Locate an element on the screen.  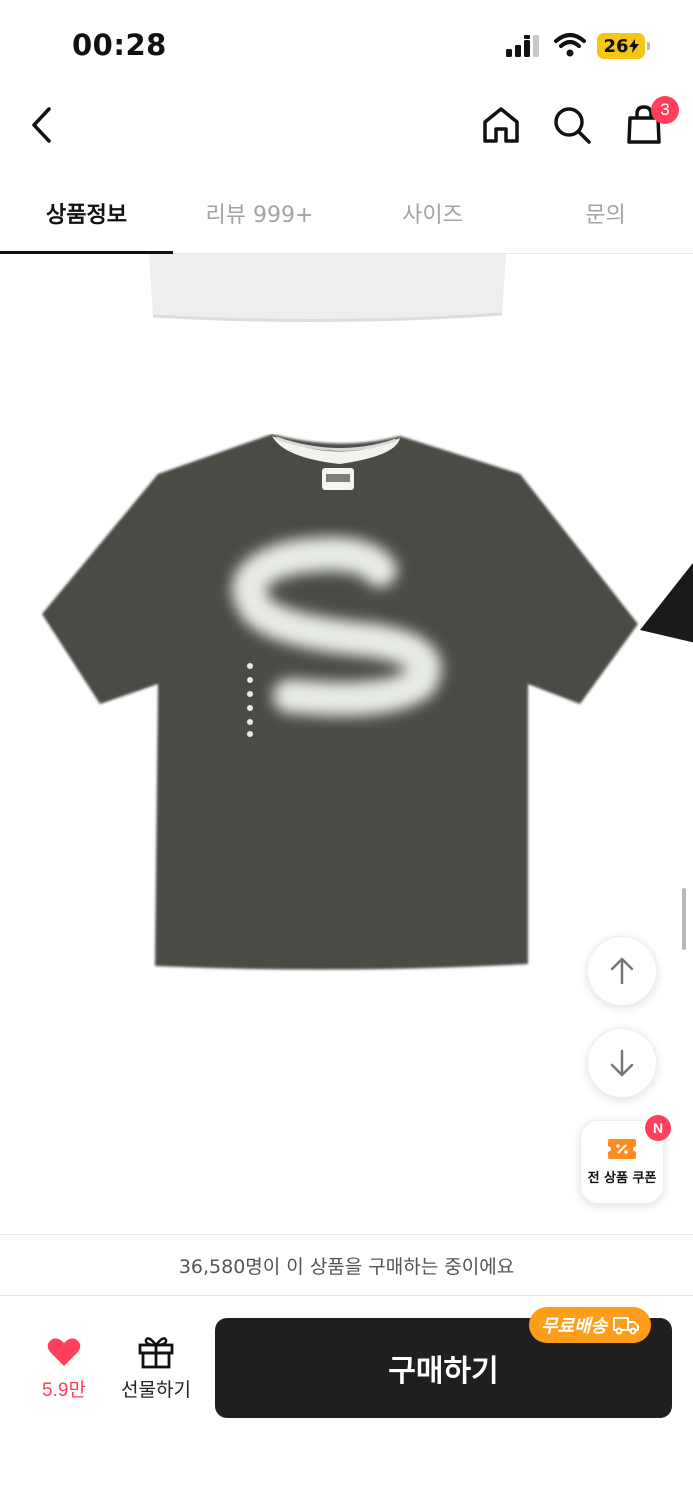
back-button is located at coordinates (42, 125).